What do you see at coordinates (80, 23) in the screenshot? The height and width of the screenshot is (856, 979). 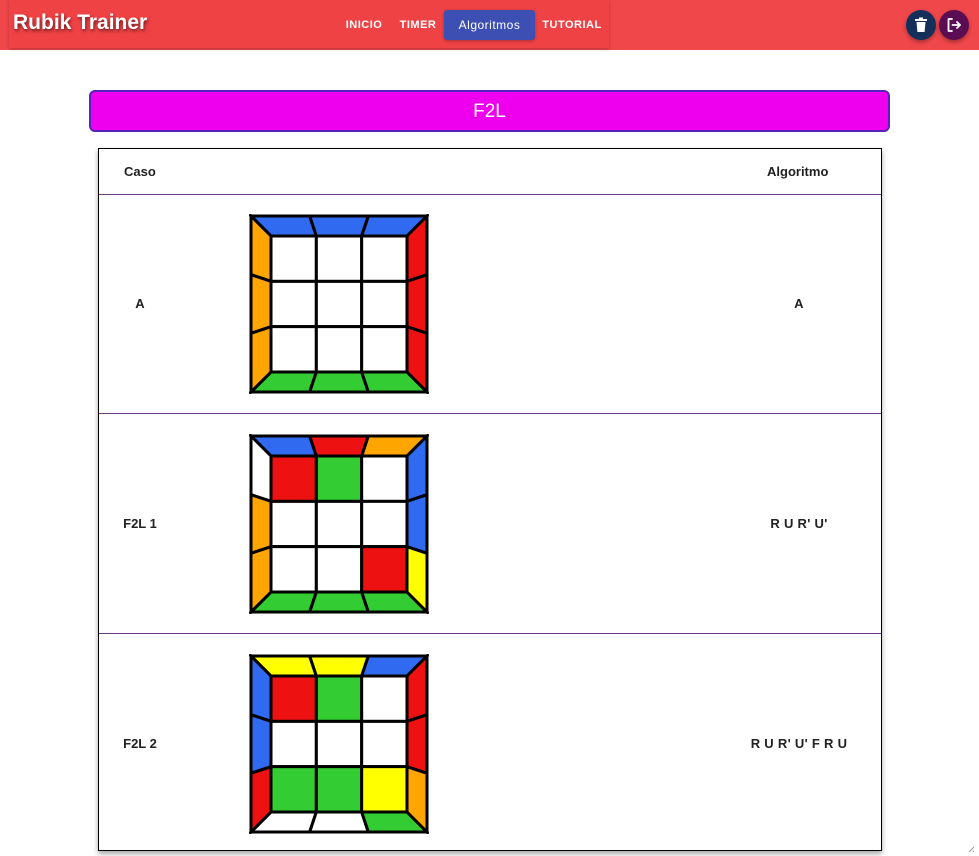 I see `app-title: Rubik Trainer` at bounding box center [80, 23].